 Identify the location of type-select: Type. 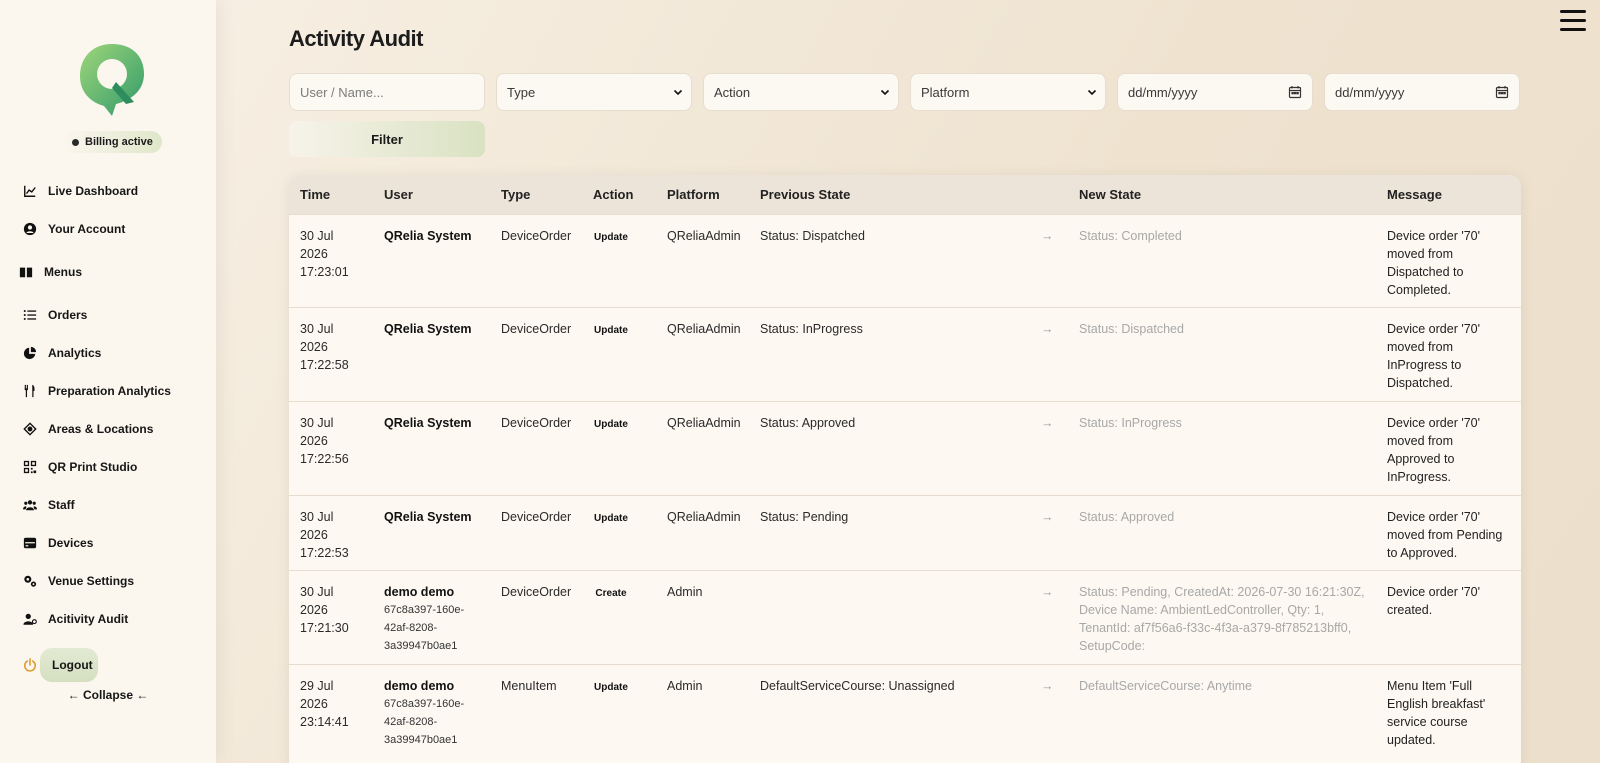
(594, 92).